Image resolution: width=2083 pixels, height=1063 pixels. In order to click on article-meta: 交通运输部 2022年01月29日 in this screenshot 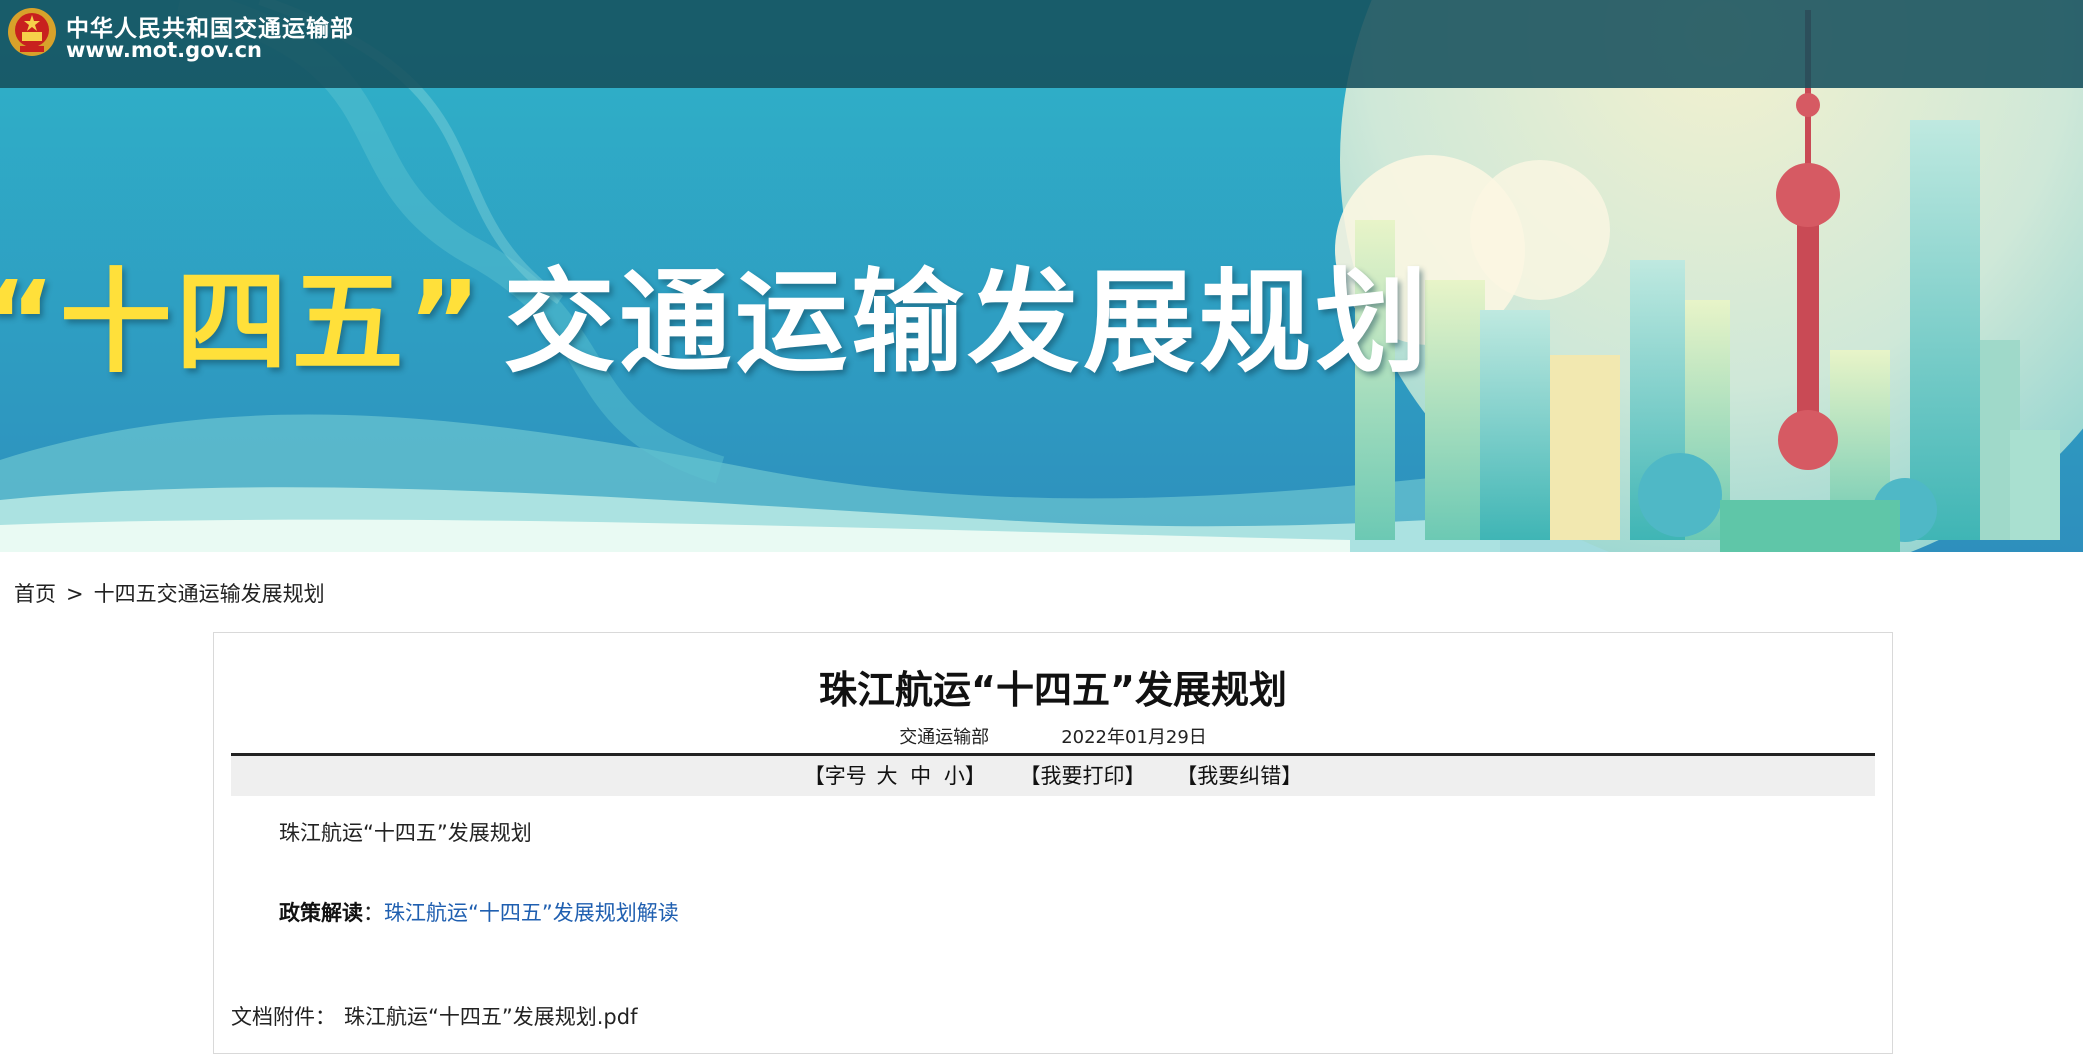, I will do `click(1053, 736)`.